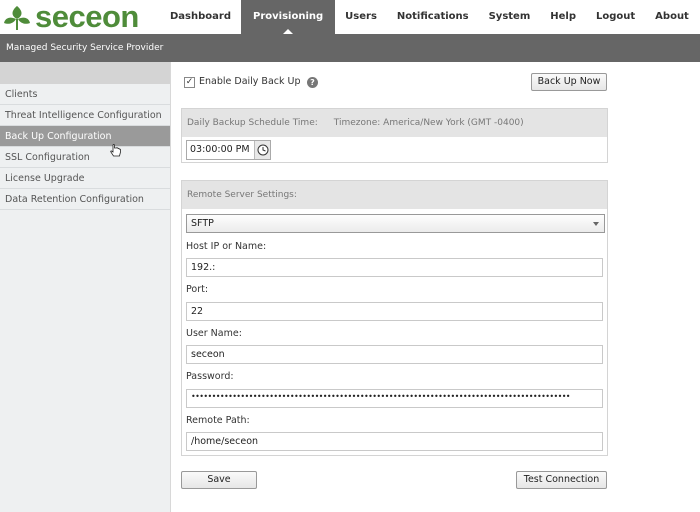  I want to click on enable-backup-row: ✓ Enable Daily Back Up ? Back Up Now, so click(395, 83).